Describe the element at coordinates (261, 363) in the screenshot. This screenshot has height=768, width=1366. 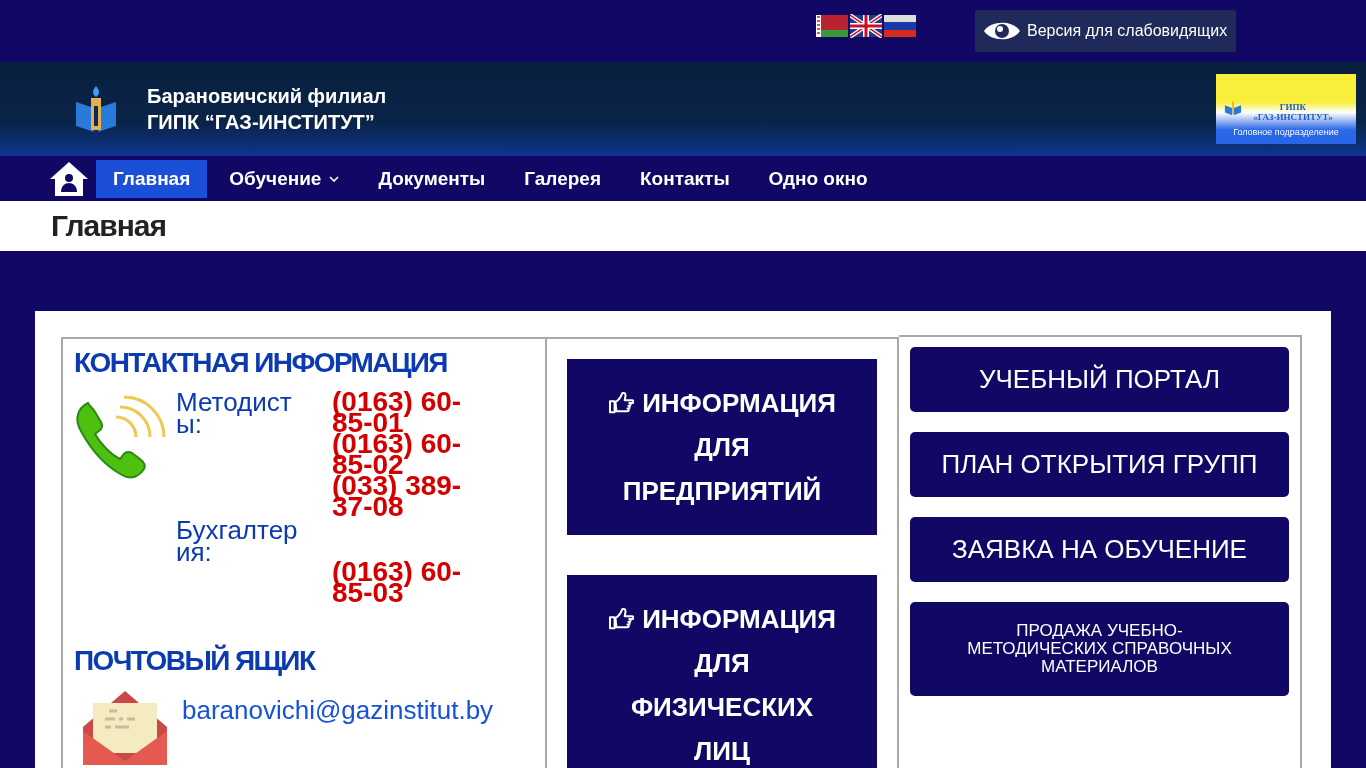
I see `section-heading: КОНТАКТНАЯ ИНФОРМАЦИЯ` at that location.